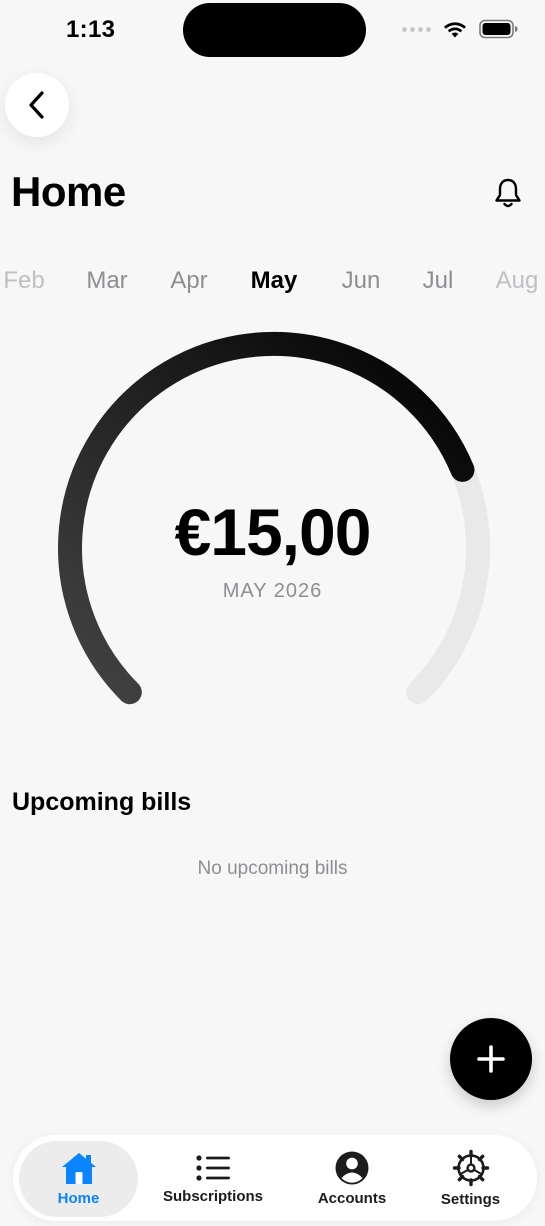 This screenshot has width=545, height=1226. Describe the element at coordinates (274, 281) in the screenshot. I see `month-may: May` at that location.